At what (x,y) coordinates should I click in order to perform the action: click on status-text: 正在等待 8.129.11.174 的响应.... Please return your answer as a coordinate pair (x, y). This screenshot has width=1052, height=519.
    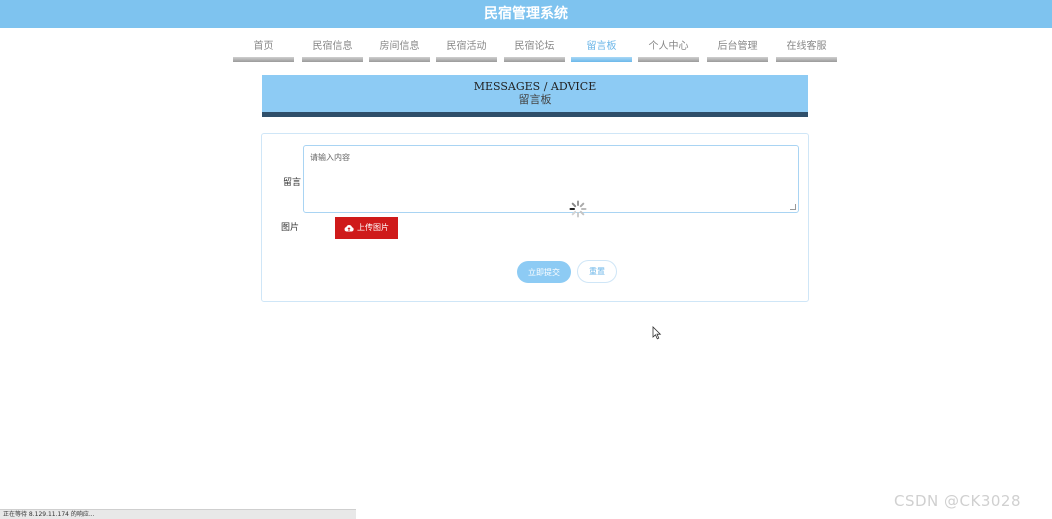
    Looking at the image, I should click on (49, 514).